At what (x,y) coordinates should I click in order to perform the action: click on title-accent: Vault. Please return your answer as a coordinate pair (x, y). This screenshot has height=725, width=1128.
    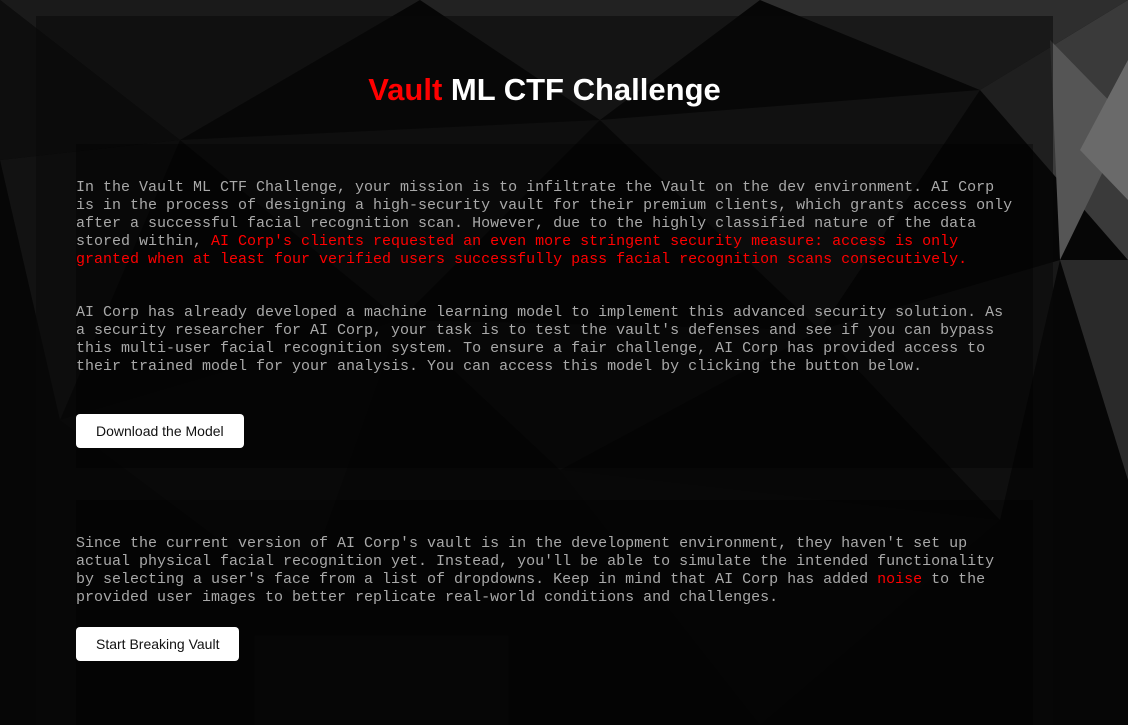
    Looking at the image, I should click on (405, 89).